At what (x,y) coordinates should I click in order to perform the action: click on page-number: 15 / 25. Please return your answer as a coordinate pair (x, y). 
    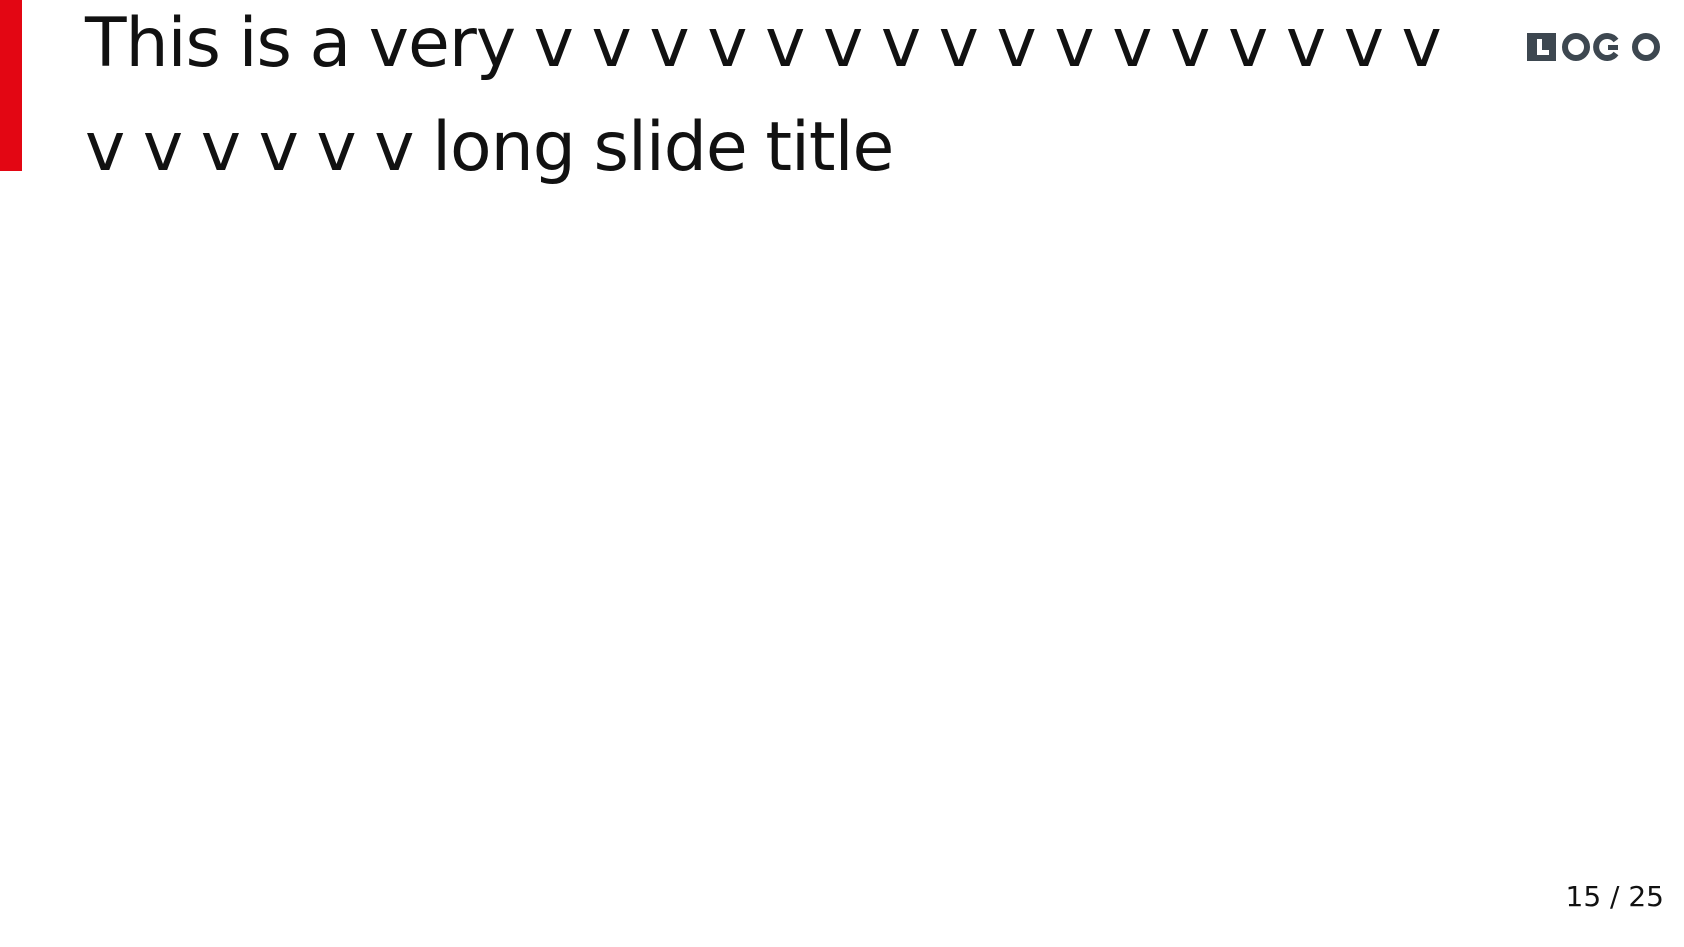
    Looking at the image, I should click on (1615, 896).